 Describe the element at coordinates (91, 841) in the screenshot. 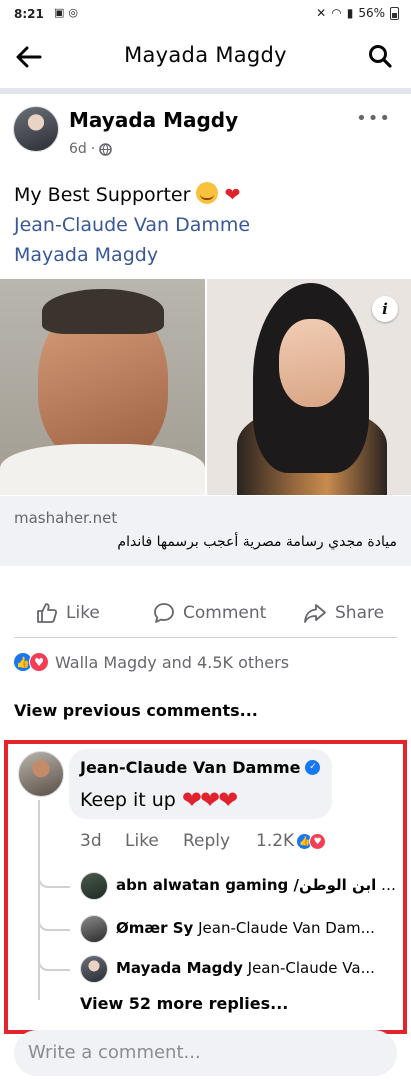

I see `comment-time: 3d` at that location.